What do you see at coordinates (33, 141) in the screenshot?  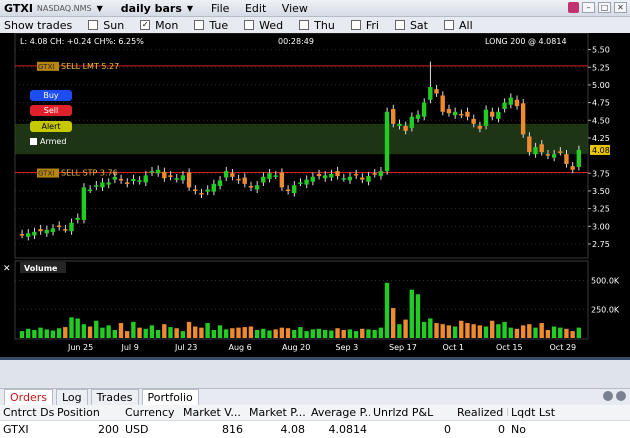 I see `armed-checkbox-box` at bounding box center [33, 141].